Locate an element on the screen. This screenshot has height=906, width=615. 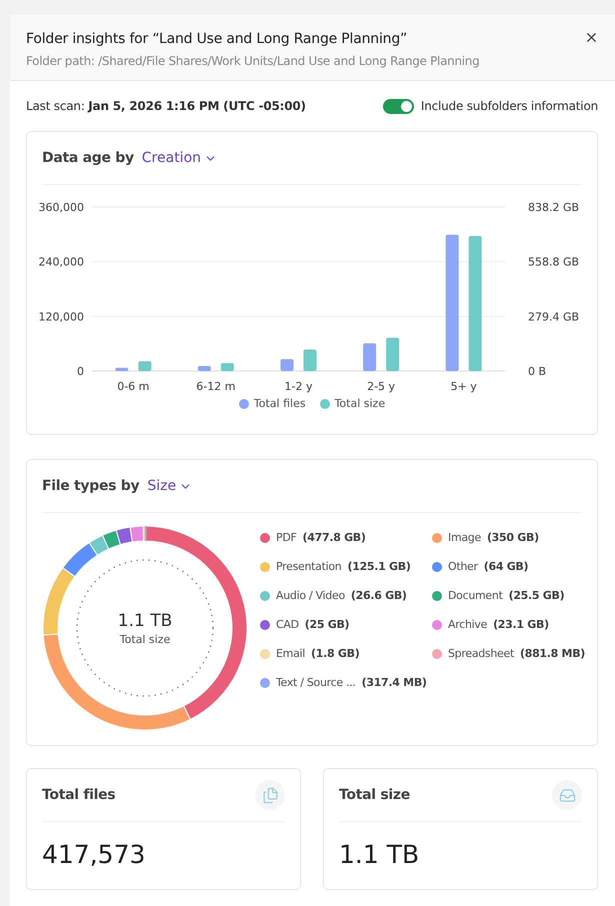
axis-label: 240,000 is located at coordinates (61, 262).